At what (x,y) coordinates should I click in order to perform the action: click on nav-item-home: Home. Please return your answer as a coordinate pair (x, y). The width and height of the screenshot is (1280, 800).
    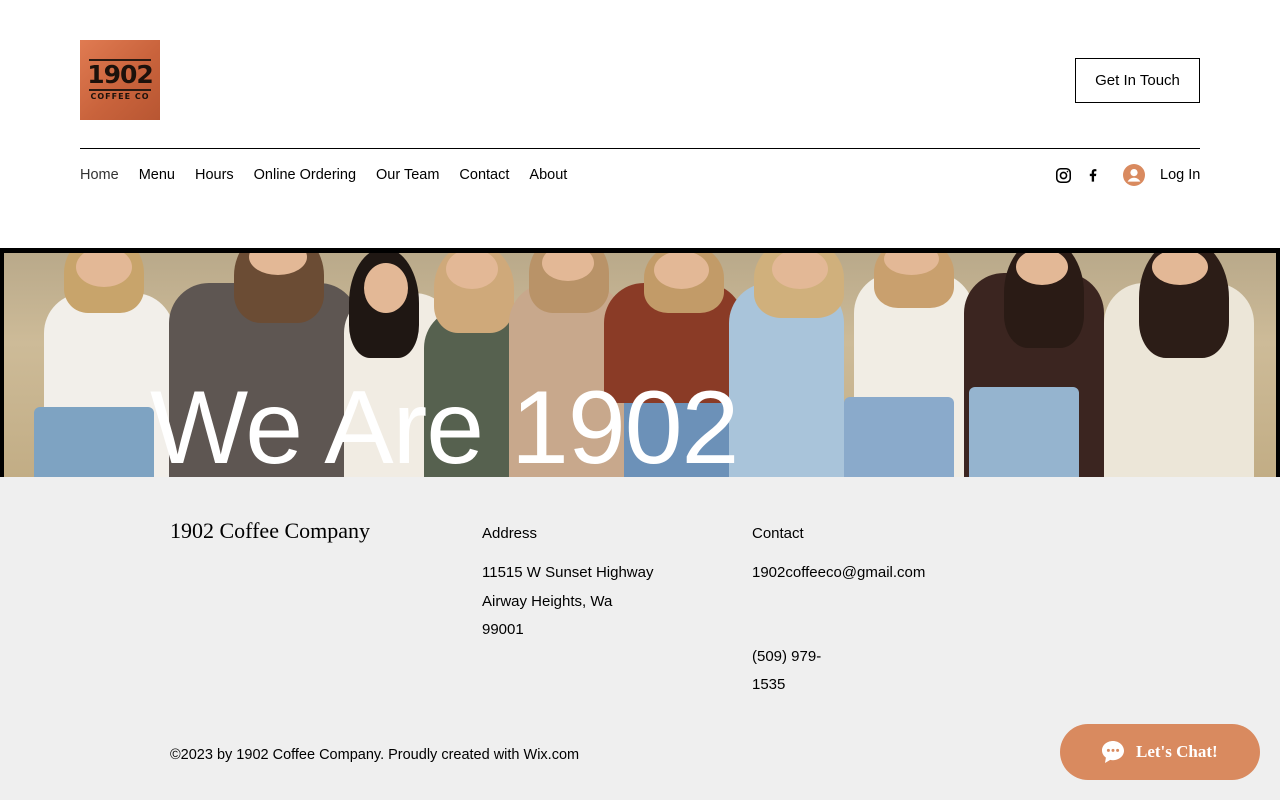
    Looking at the image, I should click on (99, 175).